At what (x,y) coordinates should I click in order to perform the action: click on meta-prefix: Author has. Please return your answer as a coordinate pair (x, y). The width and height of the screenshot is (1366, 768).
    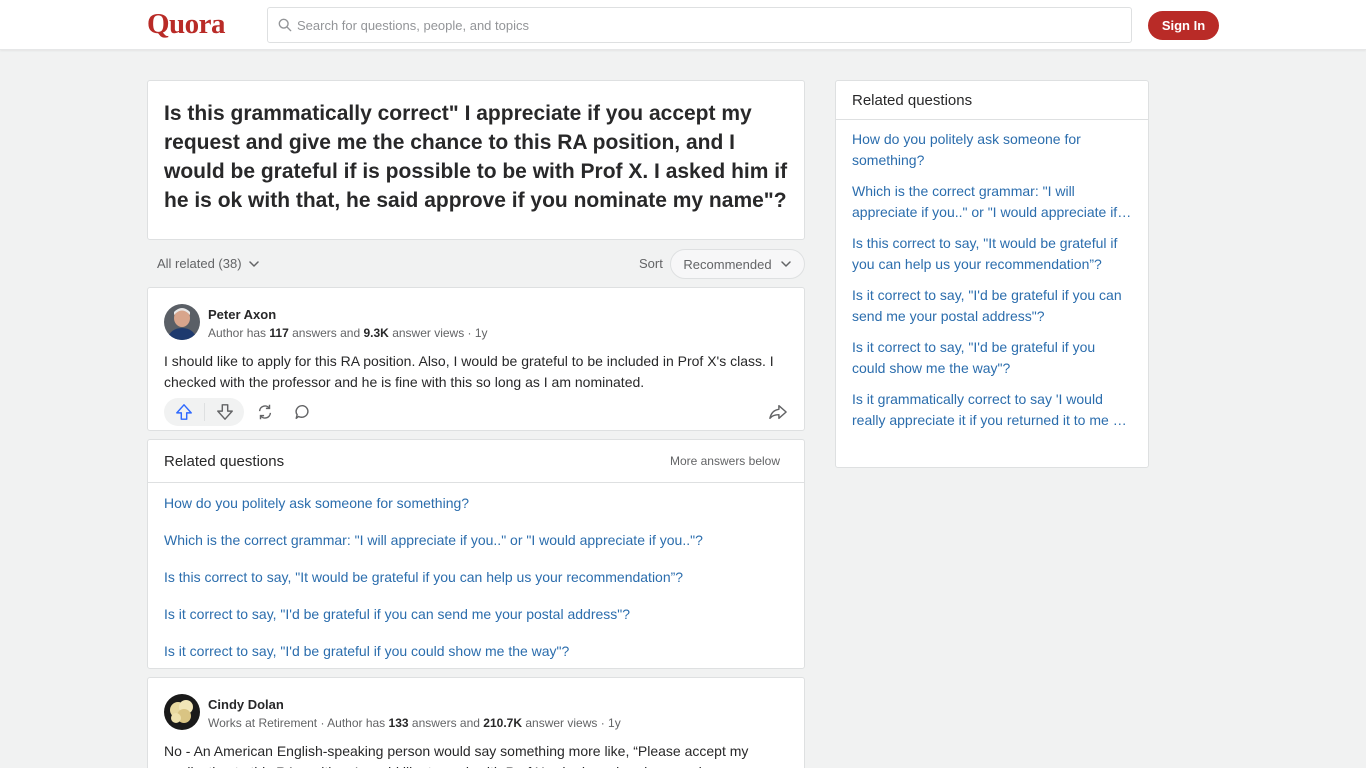
    Looking at the image, I should click on (237, 333).